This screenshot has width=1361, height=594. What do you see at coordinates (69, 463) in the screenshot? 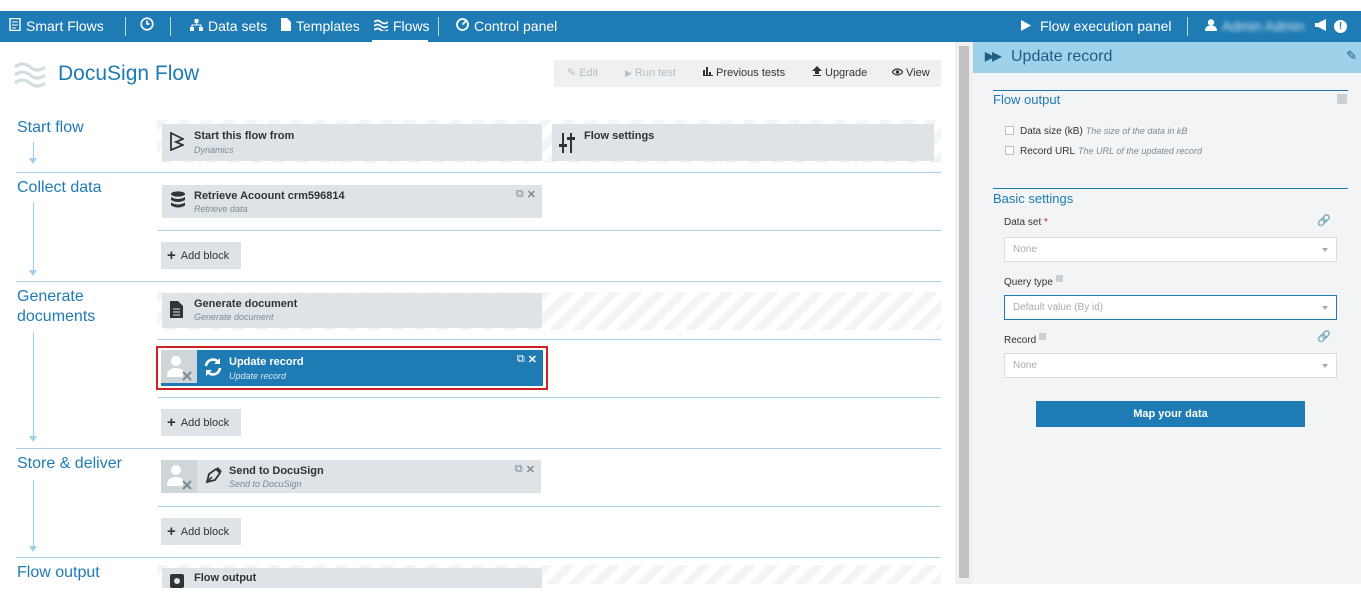
I see `section-label-store: Store & deliver` at bounding box center [69, 463].